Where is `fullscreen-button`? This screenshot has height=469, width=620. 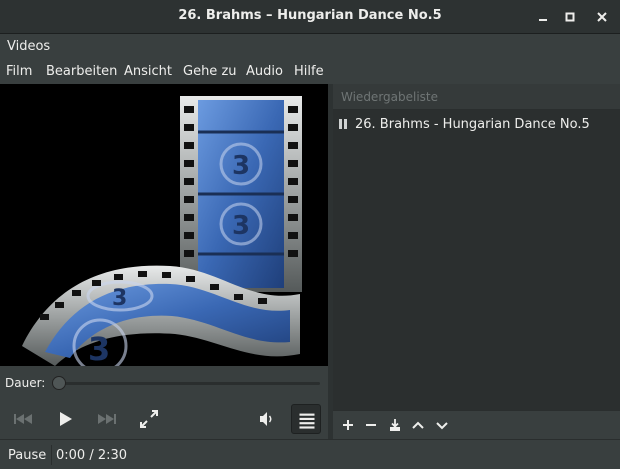
fullscreen-button is located at coordinates (149, 419).